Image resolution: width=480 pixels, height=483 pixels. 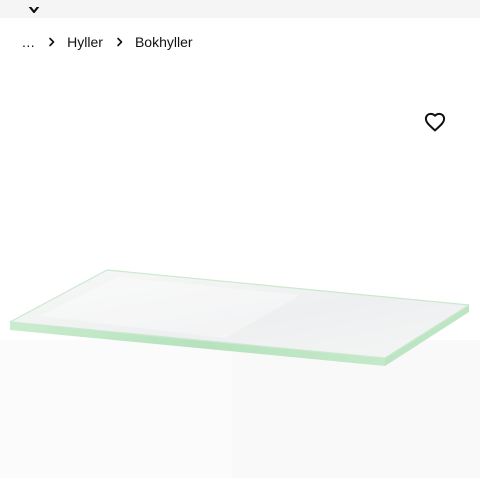 What do you see at coordinates (164, 42) in the screenshot?
I see `breadcrumb-current-bokhyller: Bokhyller` at bounding box center [164, 42].